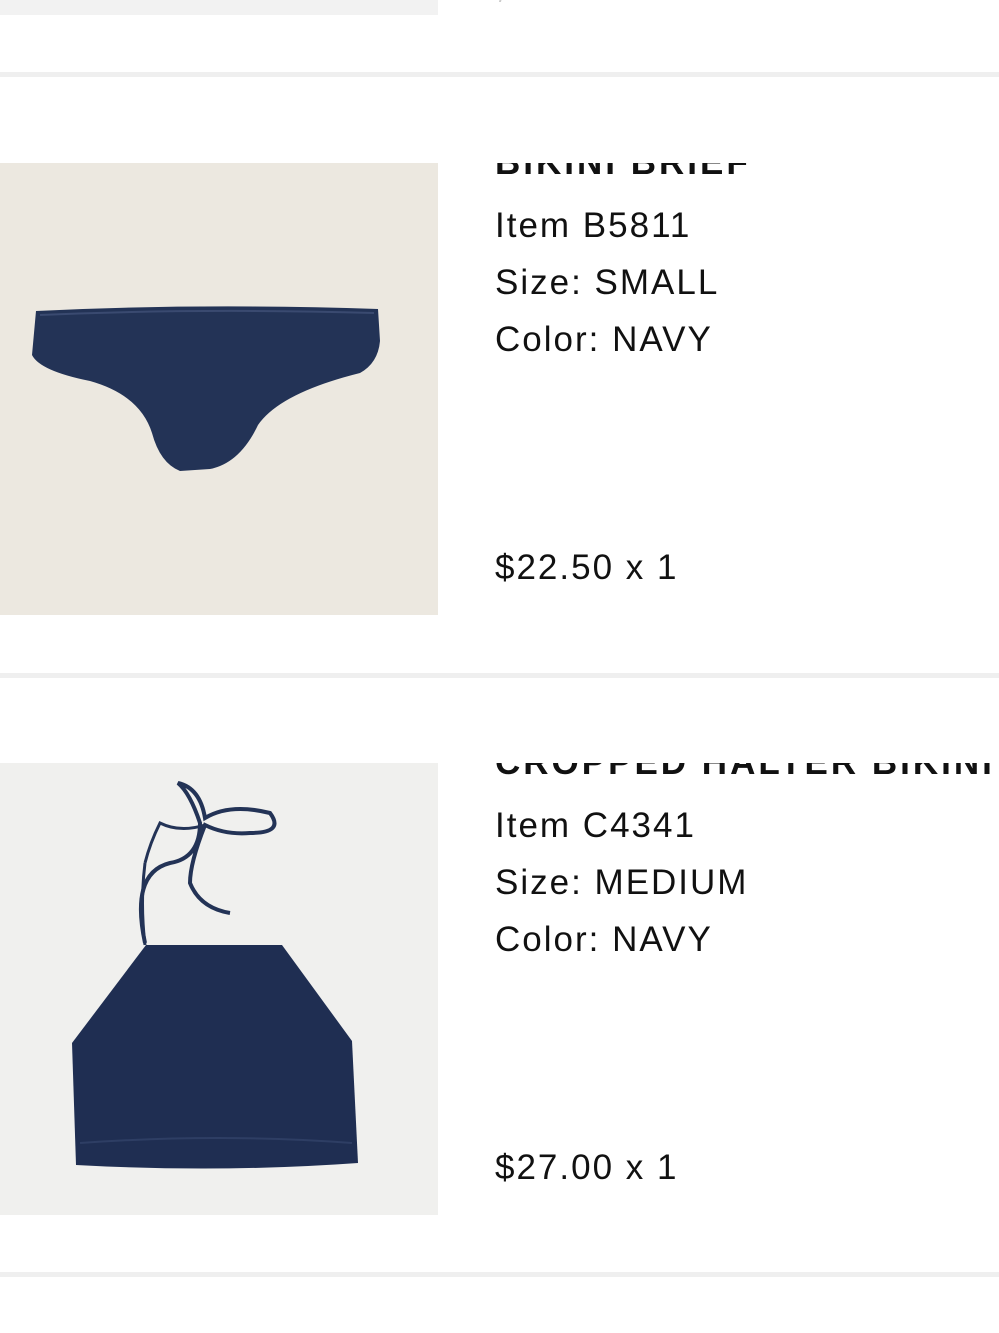 This screenshot has width=999, height=1333. What do you see at coordinates (747, 773) in the screenshot?
I see `product-name: CROPPED HALTER BIKINI TOP` at bounding box center [747, 773].